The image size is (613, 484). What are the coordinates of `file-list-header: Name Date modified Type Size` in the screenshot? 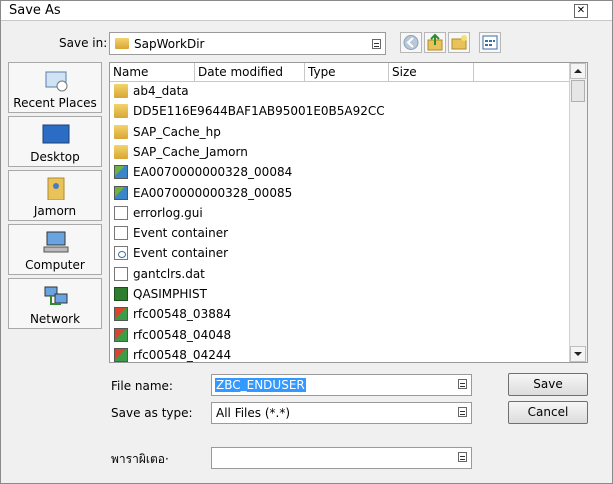 It's located at (340, 72).